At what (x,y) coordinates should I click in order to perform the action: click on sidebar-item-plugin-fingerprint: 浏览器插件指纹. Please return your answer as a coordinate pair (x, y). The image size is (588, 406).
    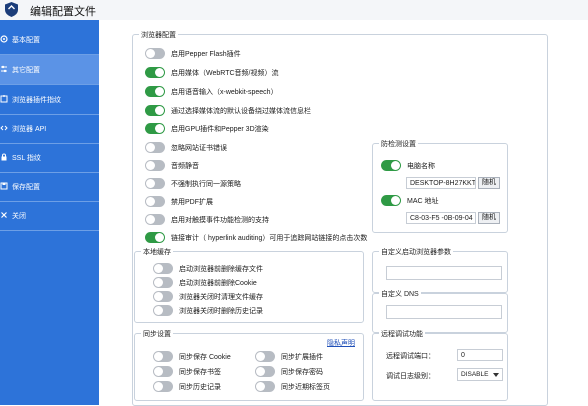
    Looking at the image, I should click on (49, 100).